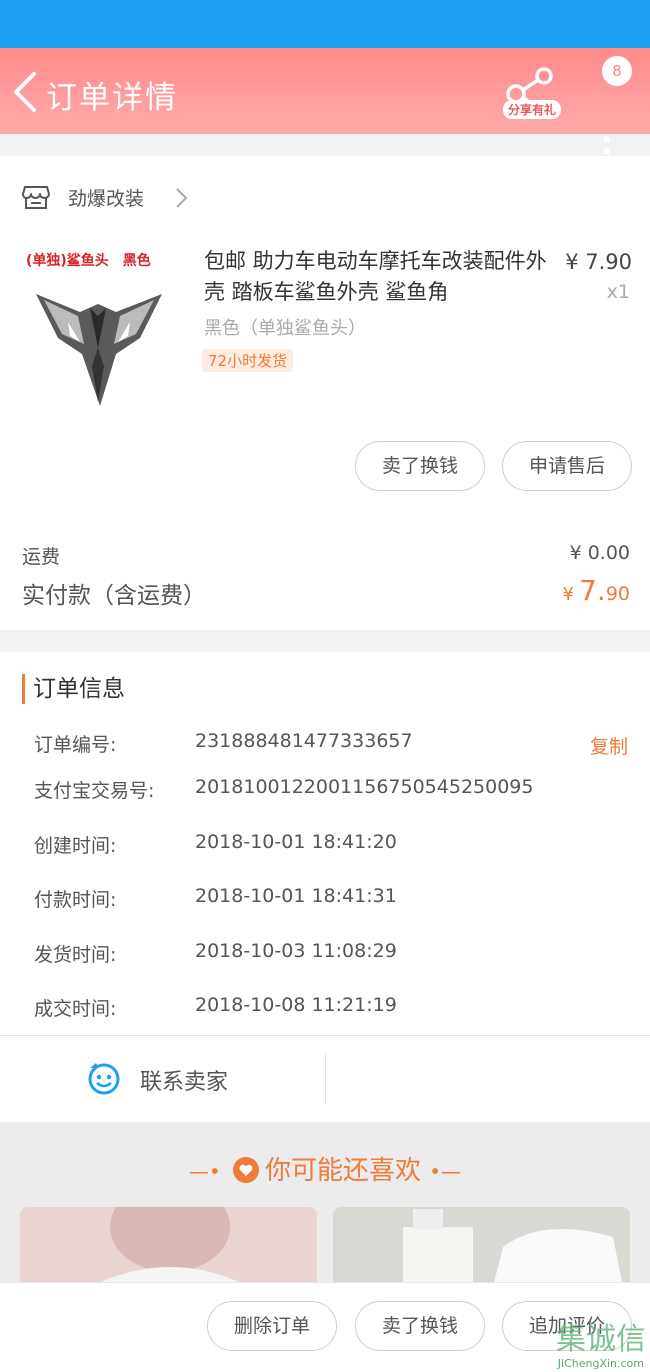 The width and height of the screenshot is (650, 1372). I want to click on message-count-badge: 8, so click(617, 71).